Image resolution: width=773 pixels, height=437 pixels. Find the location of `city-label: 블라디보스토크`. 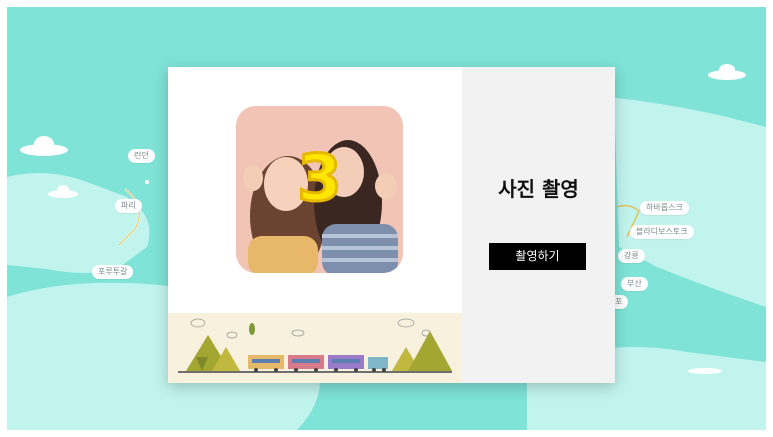

city-label: 블라디보스토크 is located at coordinates (662, 232).